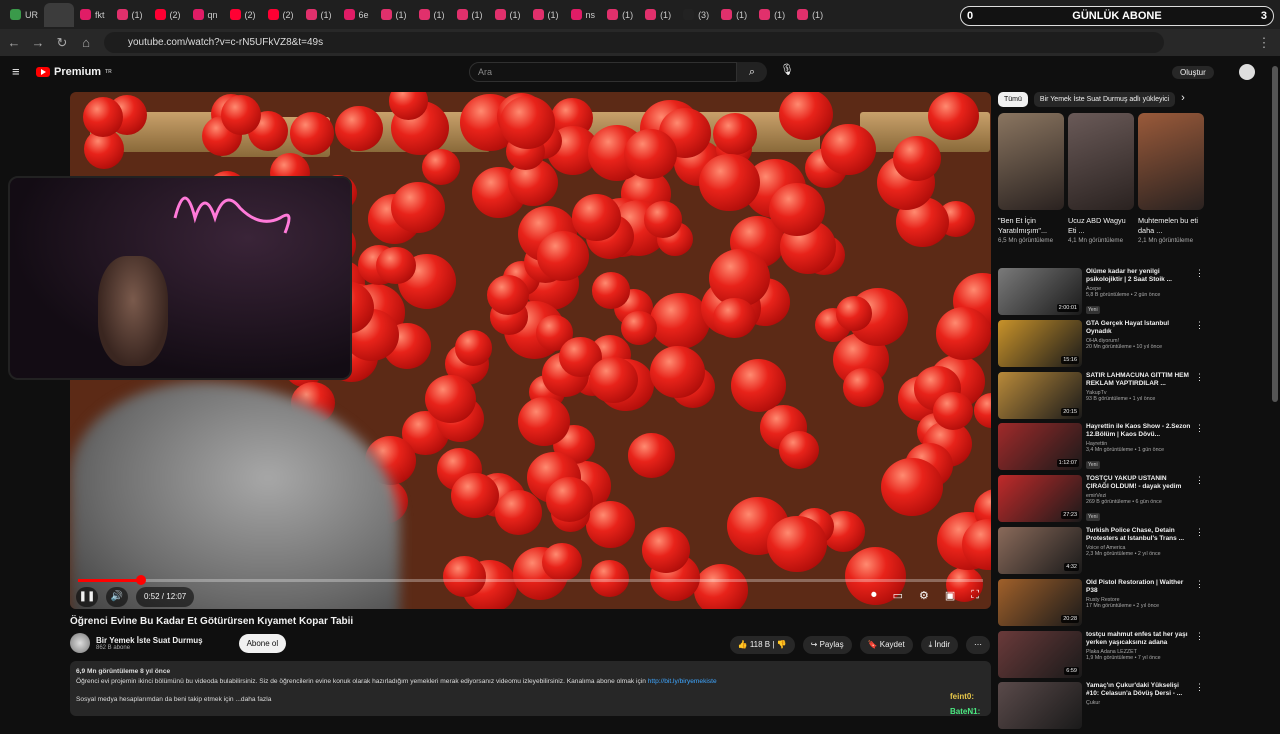  I want to click on chevron-right-icon: ›, so click(1183, 99).